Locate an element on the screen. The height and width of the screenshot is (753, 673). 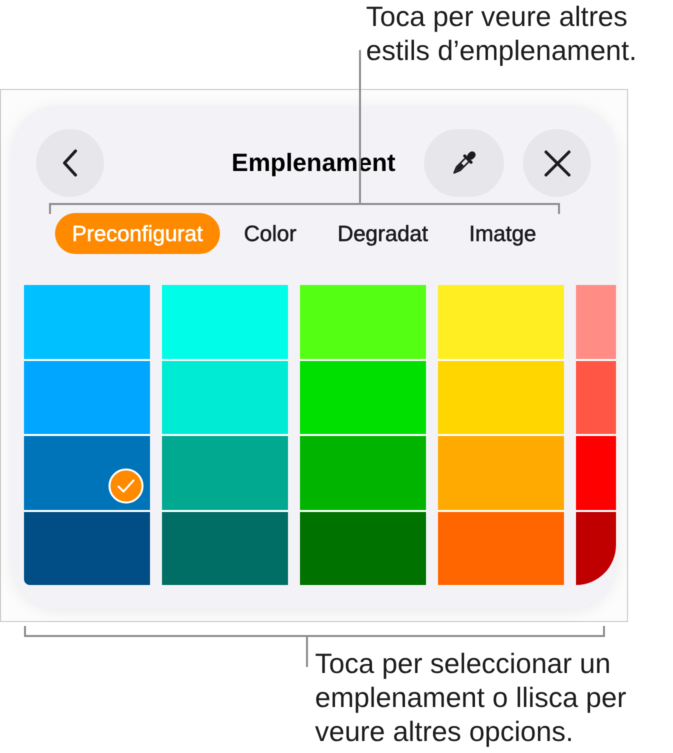
panel-title: Emplenament is located at coordinates (314, 163).